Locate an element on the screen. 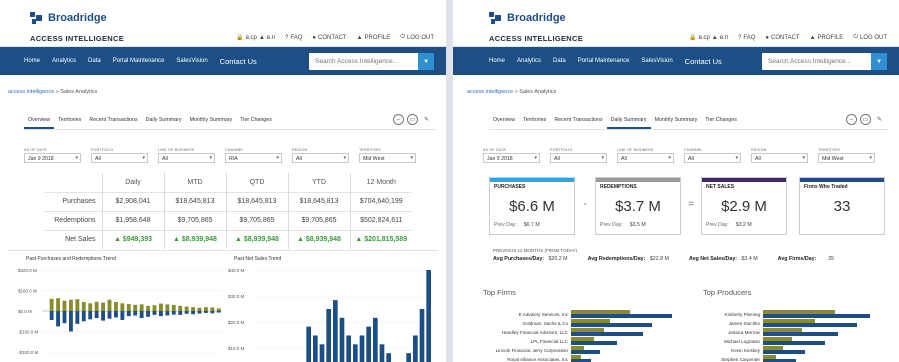 Image resolution: width=899 pixels, height=362 pixels. list-item: E Advisory Services, Inc is located at coordinates (596, 314).